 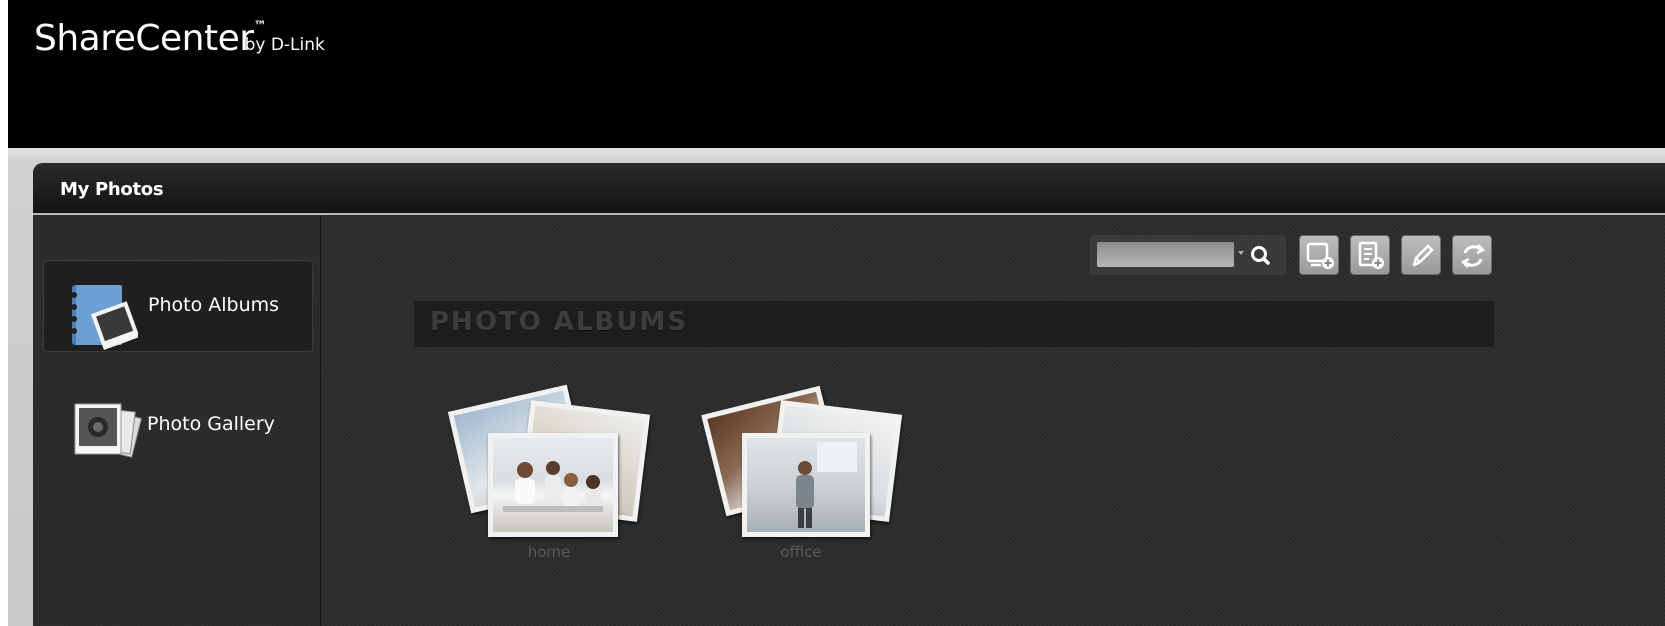 I want to click on photo-albums-icon, so click(x=105, y=318).